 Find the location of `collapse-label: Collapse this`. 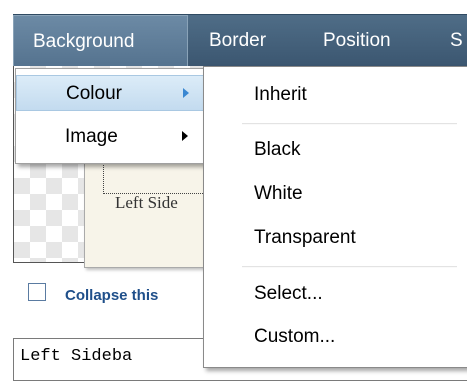

collapse-label: Collapse this is located at coordinates (111, 295).